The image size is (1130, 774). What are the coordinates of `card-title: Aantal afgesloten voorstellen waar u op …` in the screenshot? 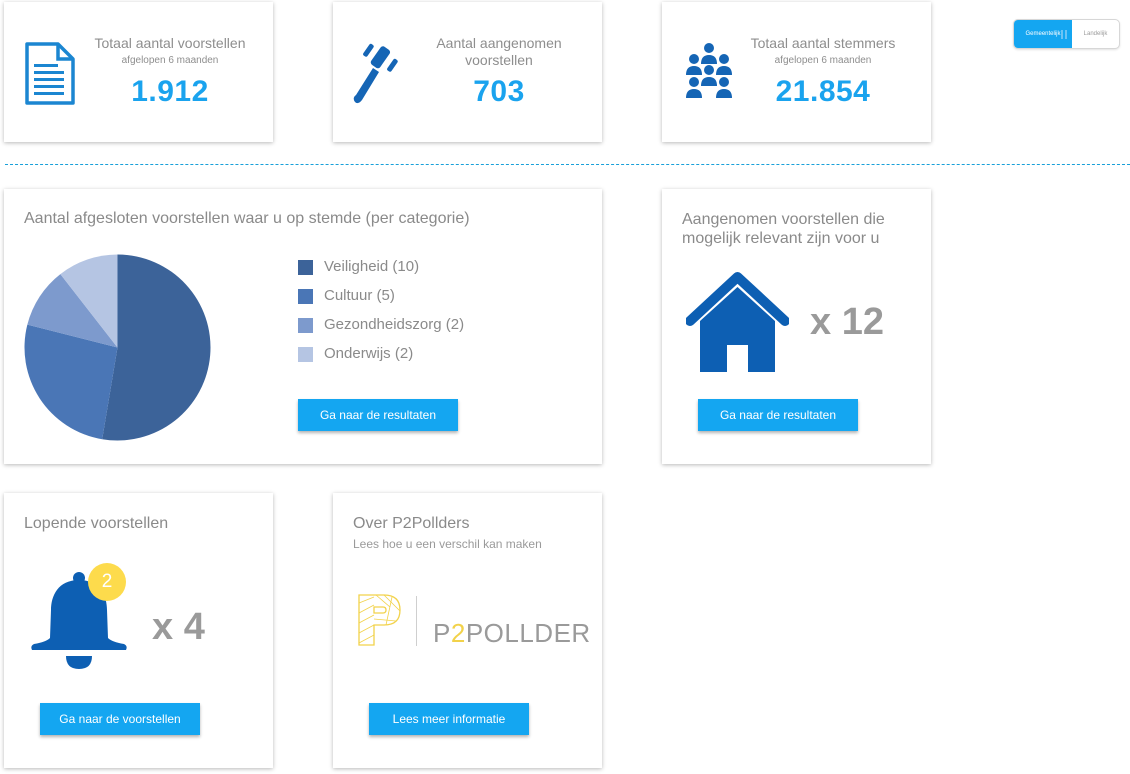 It's located at (247, 218).